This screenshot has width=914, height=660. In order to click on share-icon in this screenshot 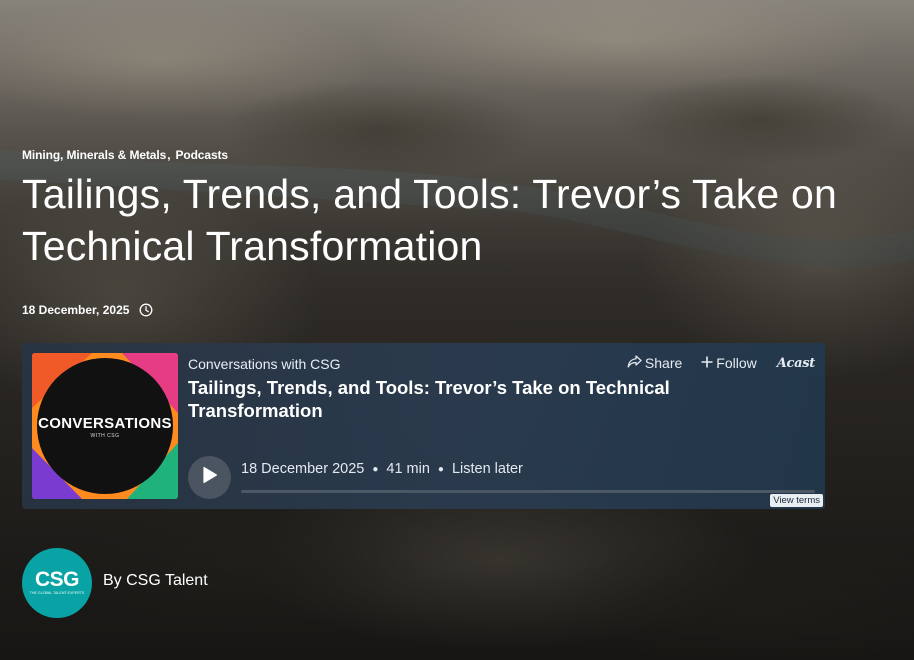, I will do `click(634, 363)`.